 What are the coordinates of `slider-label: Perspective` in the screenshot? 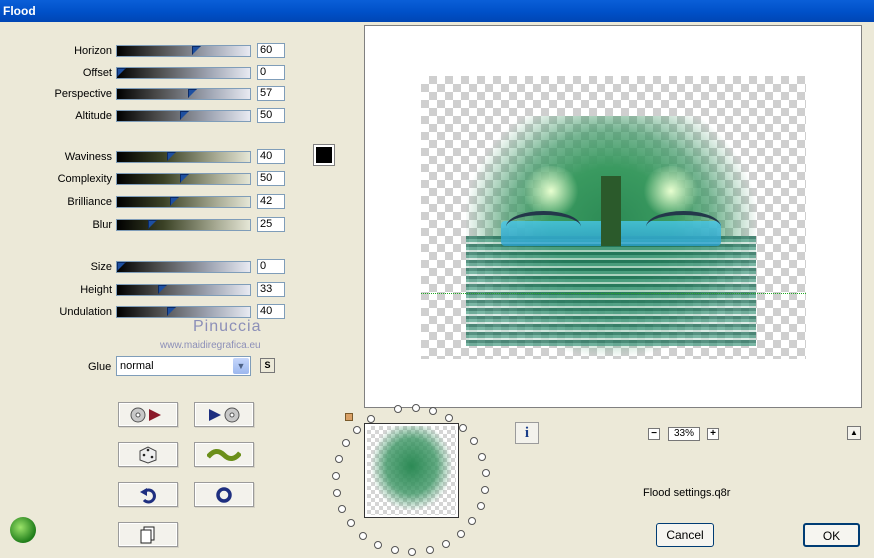 It's located at (83, 94).